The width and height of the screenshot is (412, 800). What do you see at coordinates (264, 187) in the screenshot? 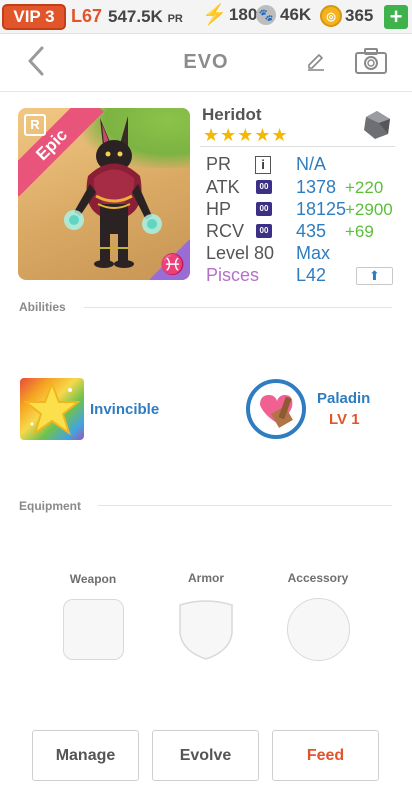
I see `stat-atk-badge: 00` at bounding box center [264, 187].